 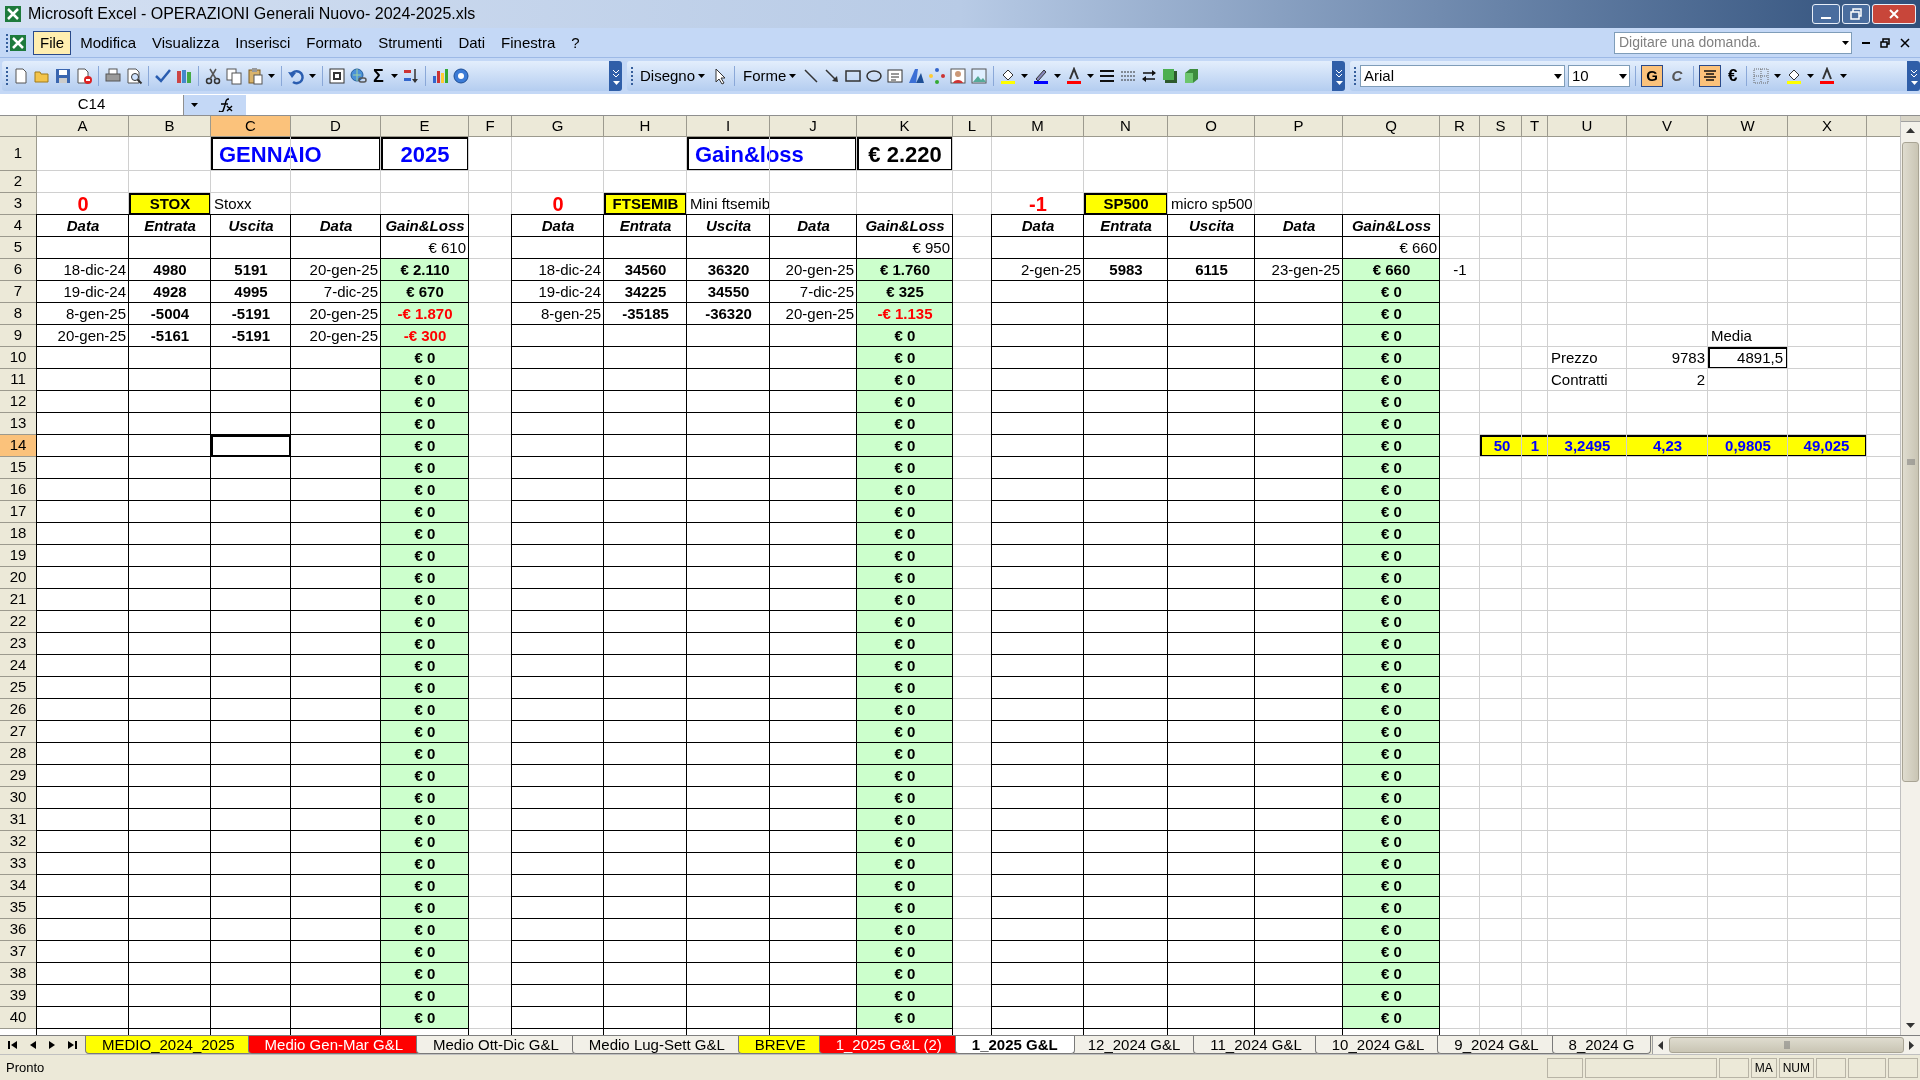 I want to click on sheet-cell: -5004, so click(x=170, y=314).